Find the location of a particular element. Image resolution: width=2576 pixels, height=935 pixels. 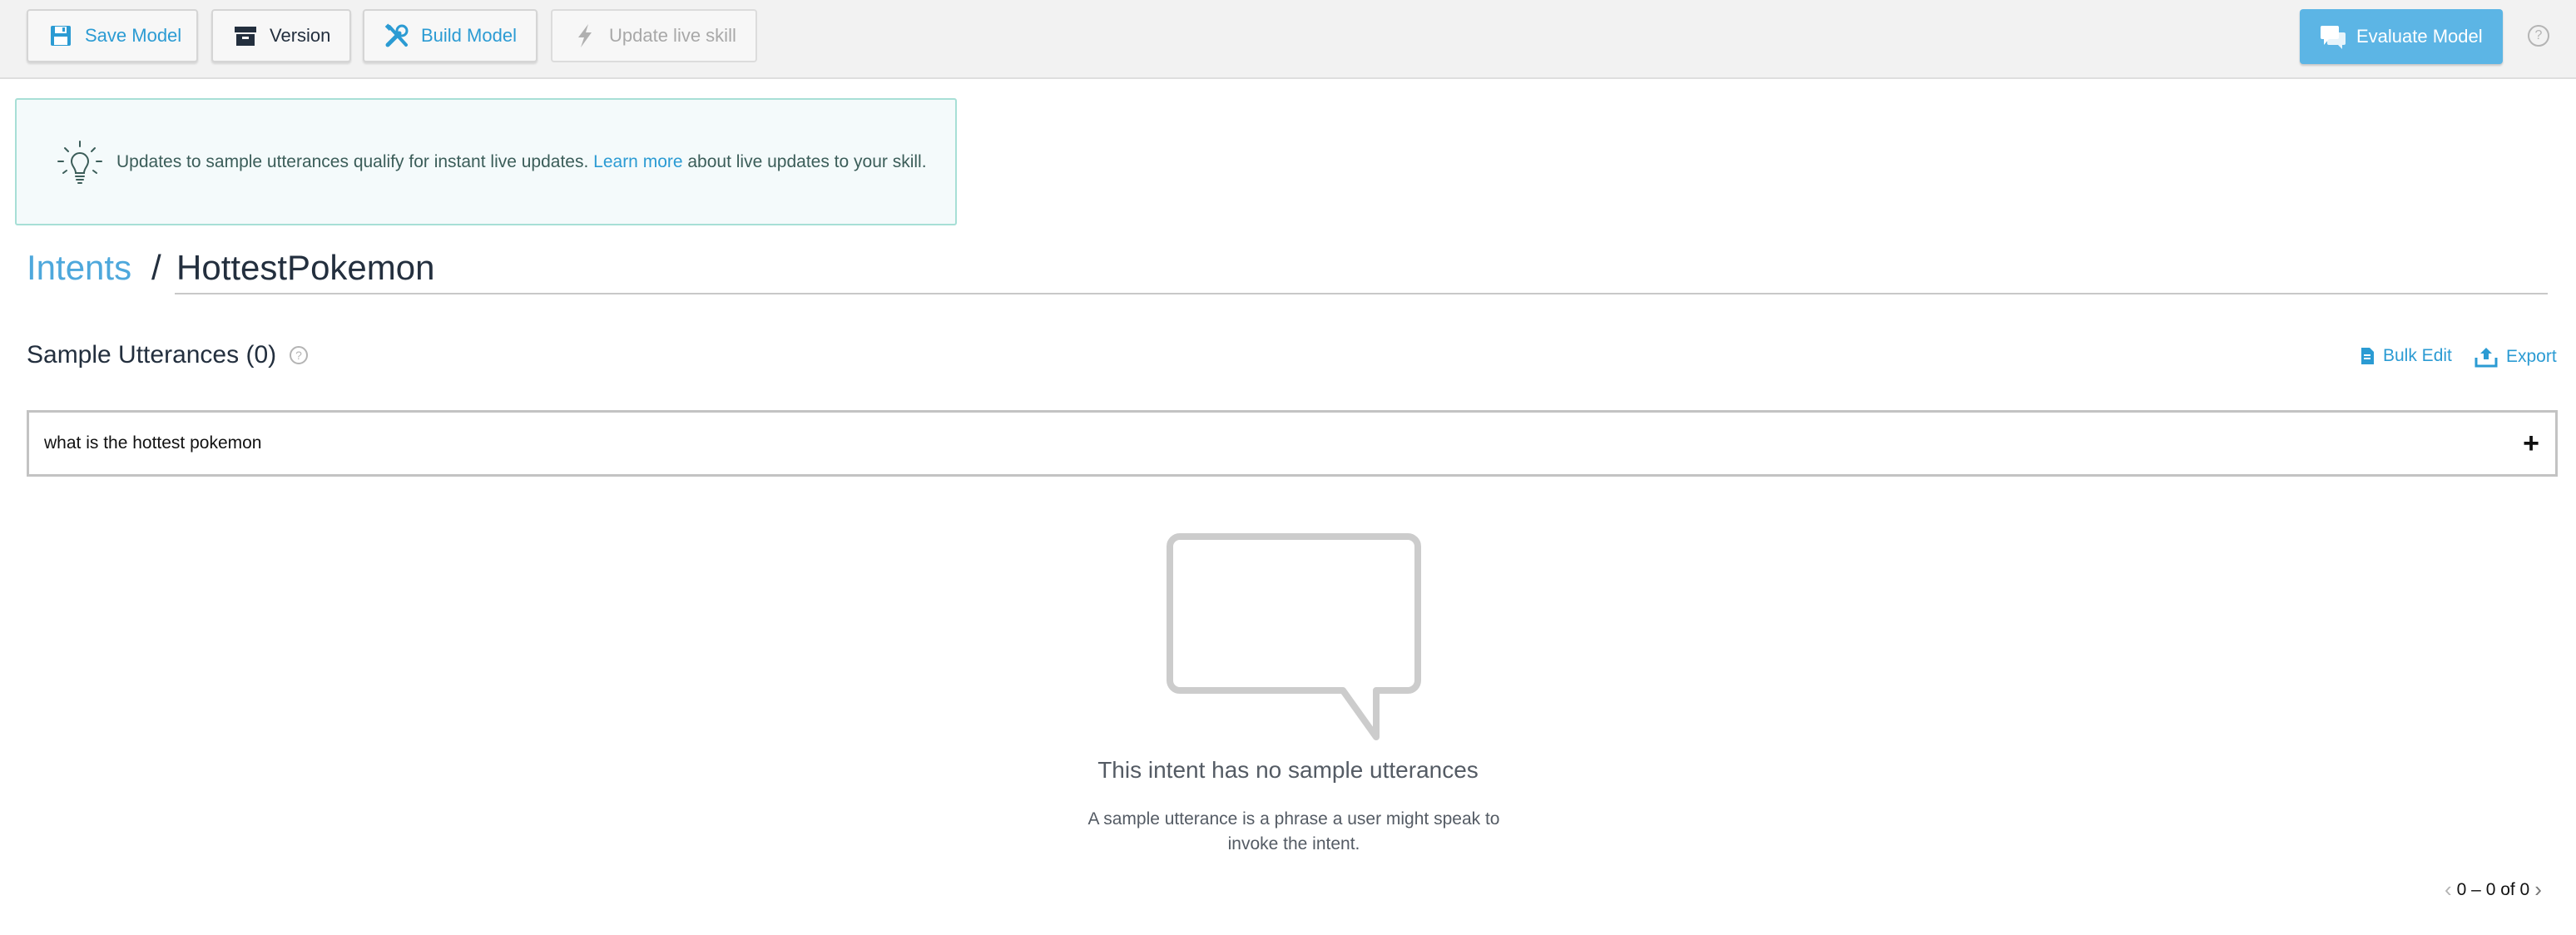

pagination: ‹ 0 – 0 of 0 › is located at coordinates (2493, 890).